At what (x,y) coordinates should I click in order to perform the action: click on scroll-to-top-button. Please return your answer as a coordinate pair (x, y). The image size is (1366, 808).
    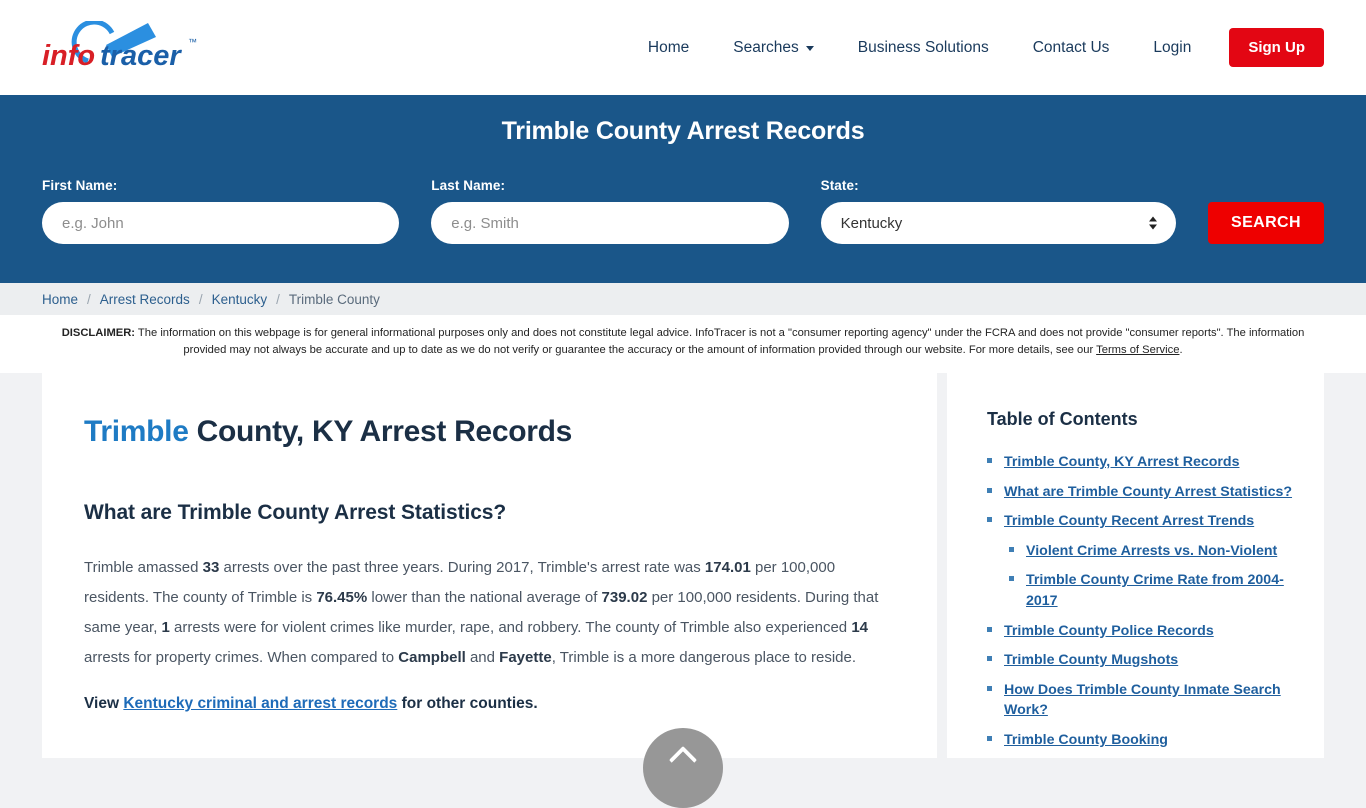
    Looking at the image, I should click on (683, 768).